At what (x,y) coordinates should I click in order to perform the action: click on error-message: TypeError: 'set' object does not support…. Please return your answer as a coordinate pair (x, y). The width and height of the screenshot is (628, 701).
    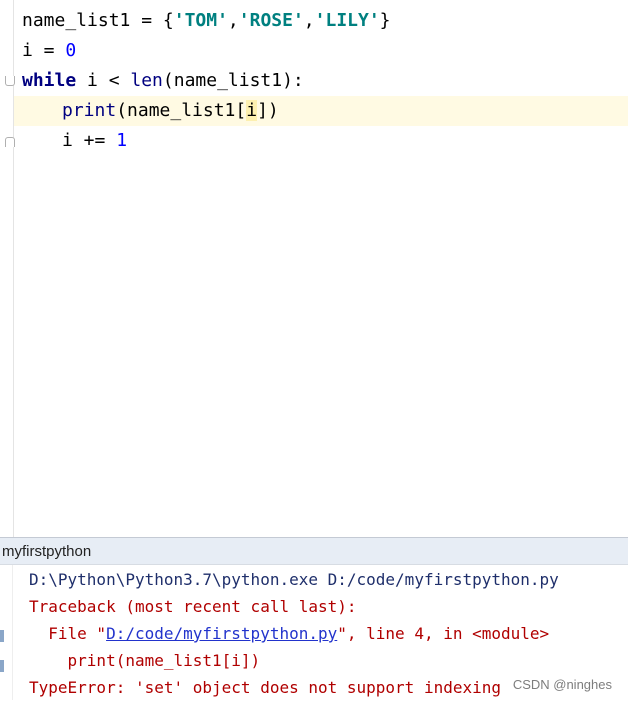
    Looking at the image, I should click on (265, 687).